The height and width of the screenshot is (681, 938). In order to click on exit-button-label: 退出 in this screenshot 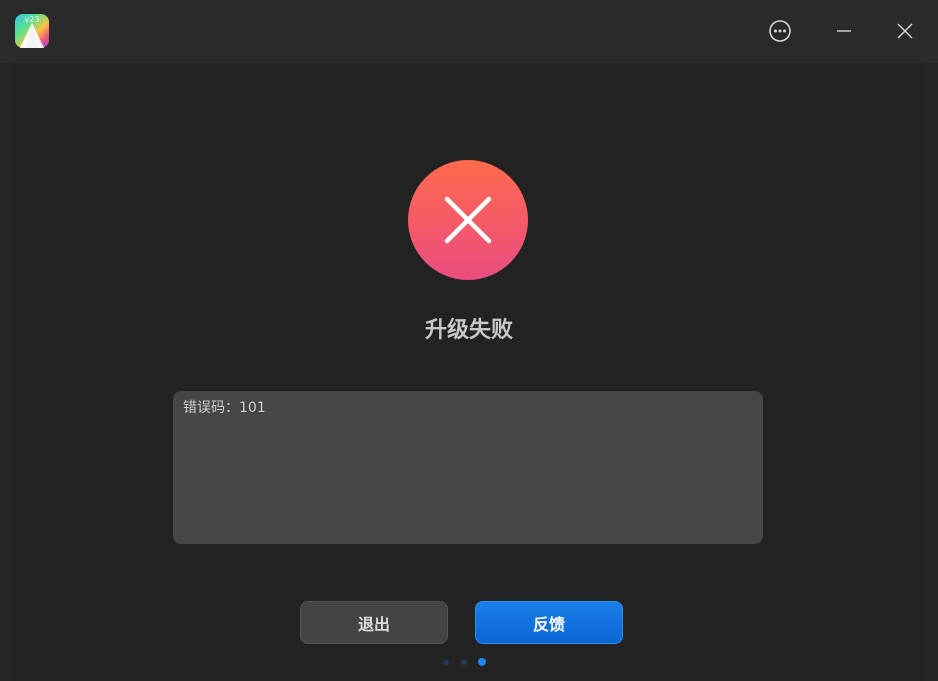, I will do `click(373, 624)`.